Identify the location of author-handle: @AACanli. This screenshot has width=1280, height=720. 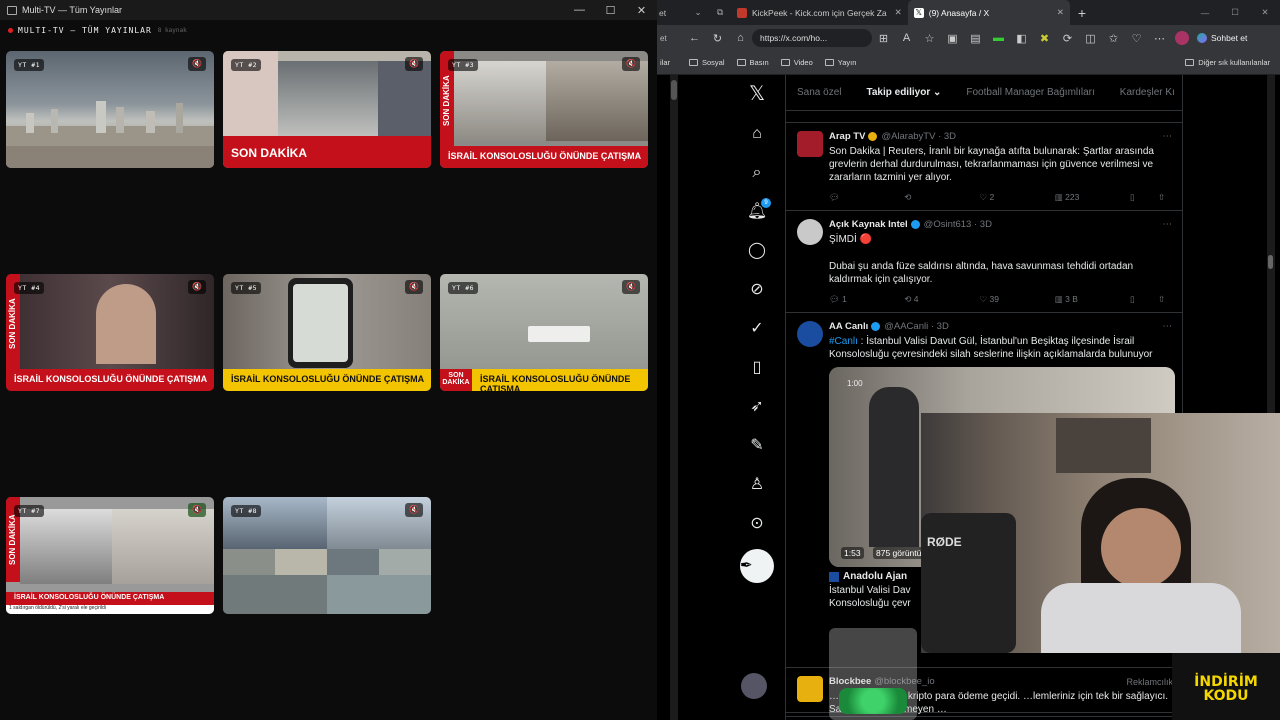
(906, 326).